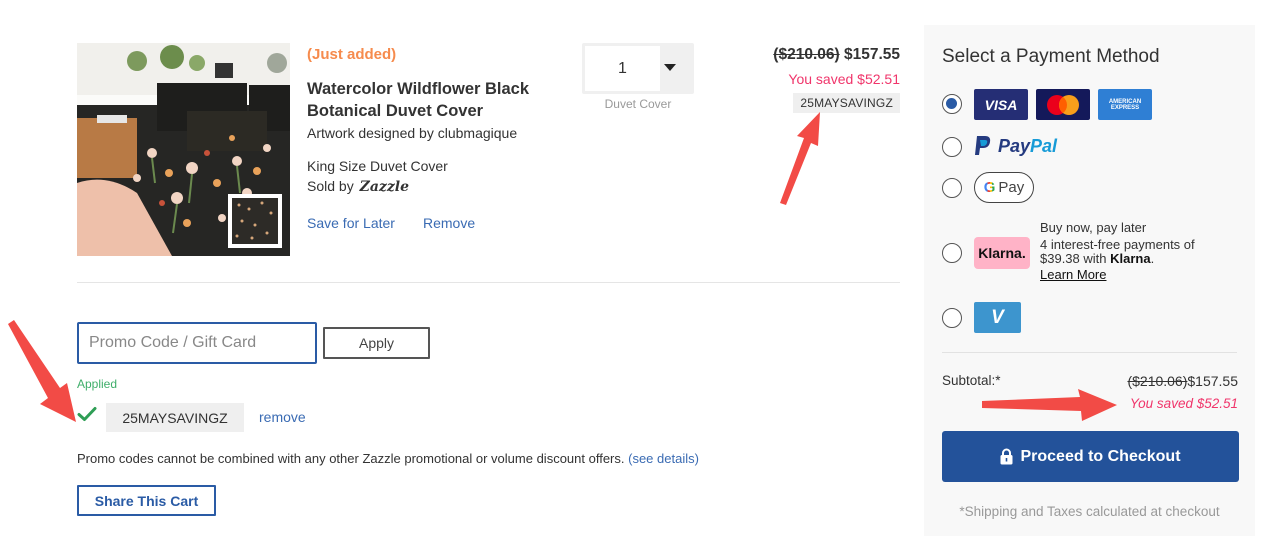  Describe the element at coordinates (1002, 253) in the screenshot. I see `klarna-logo: Klarna.` at that location.